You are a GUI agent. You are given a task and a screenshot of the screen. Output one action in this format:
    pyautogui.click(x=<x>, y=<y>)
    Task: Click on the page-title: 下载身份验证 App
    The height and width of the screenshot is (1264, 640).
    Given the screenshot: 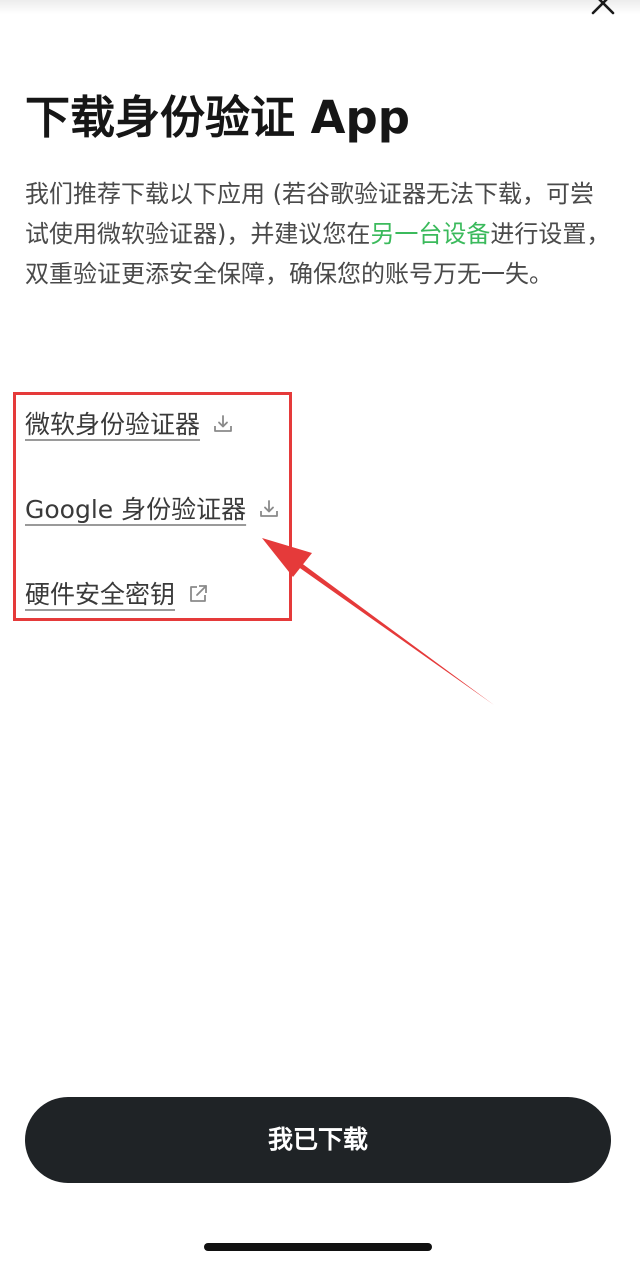 What is the action you would take?
    pyautogui.click(x=217, y=117)
    